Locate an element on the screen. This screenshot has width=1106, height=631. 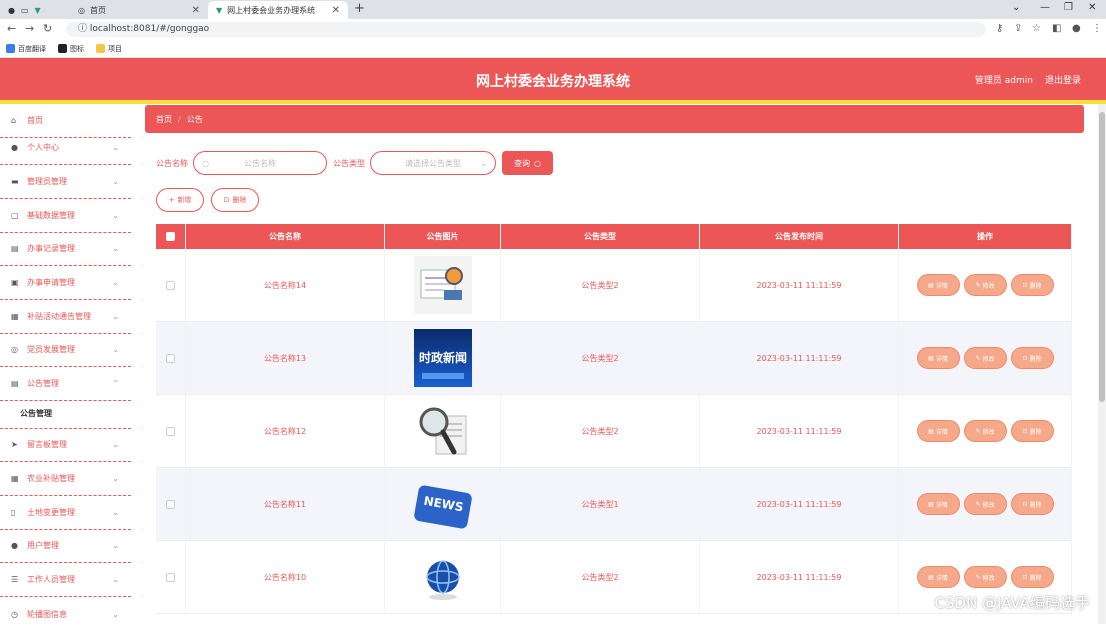
sidebar-item-agri-subsidy: ▦ 农业补贴管理 ⌄ is located at coordinates (65, 479).